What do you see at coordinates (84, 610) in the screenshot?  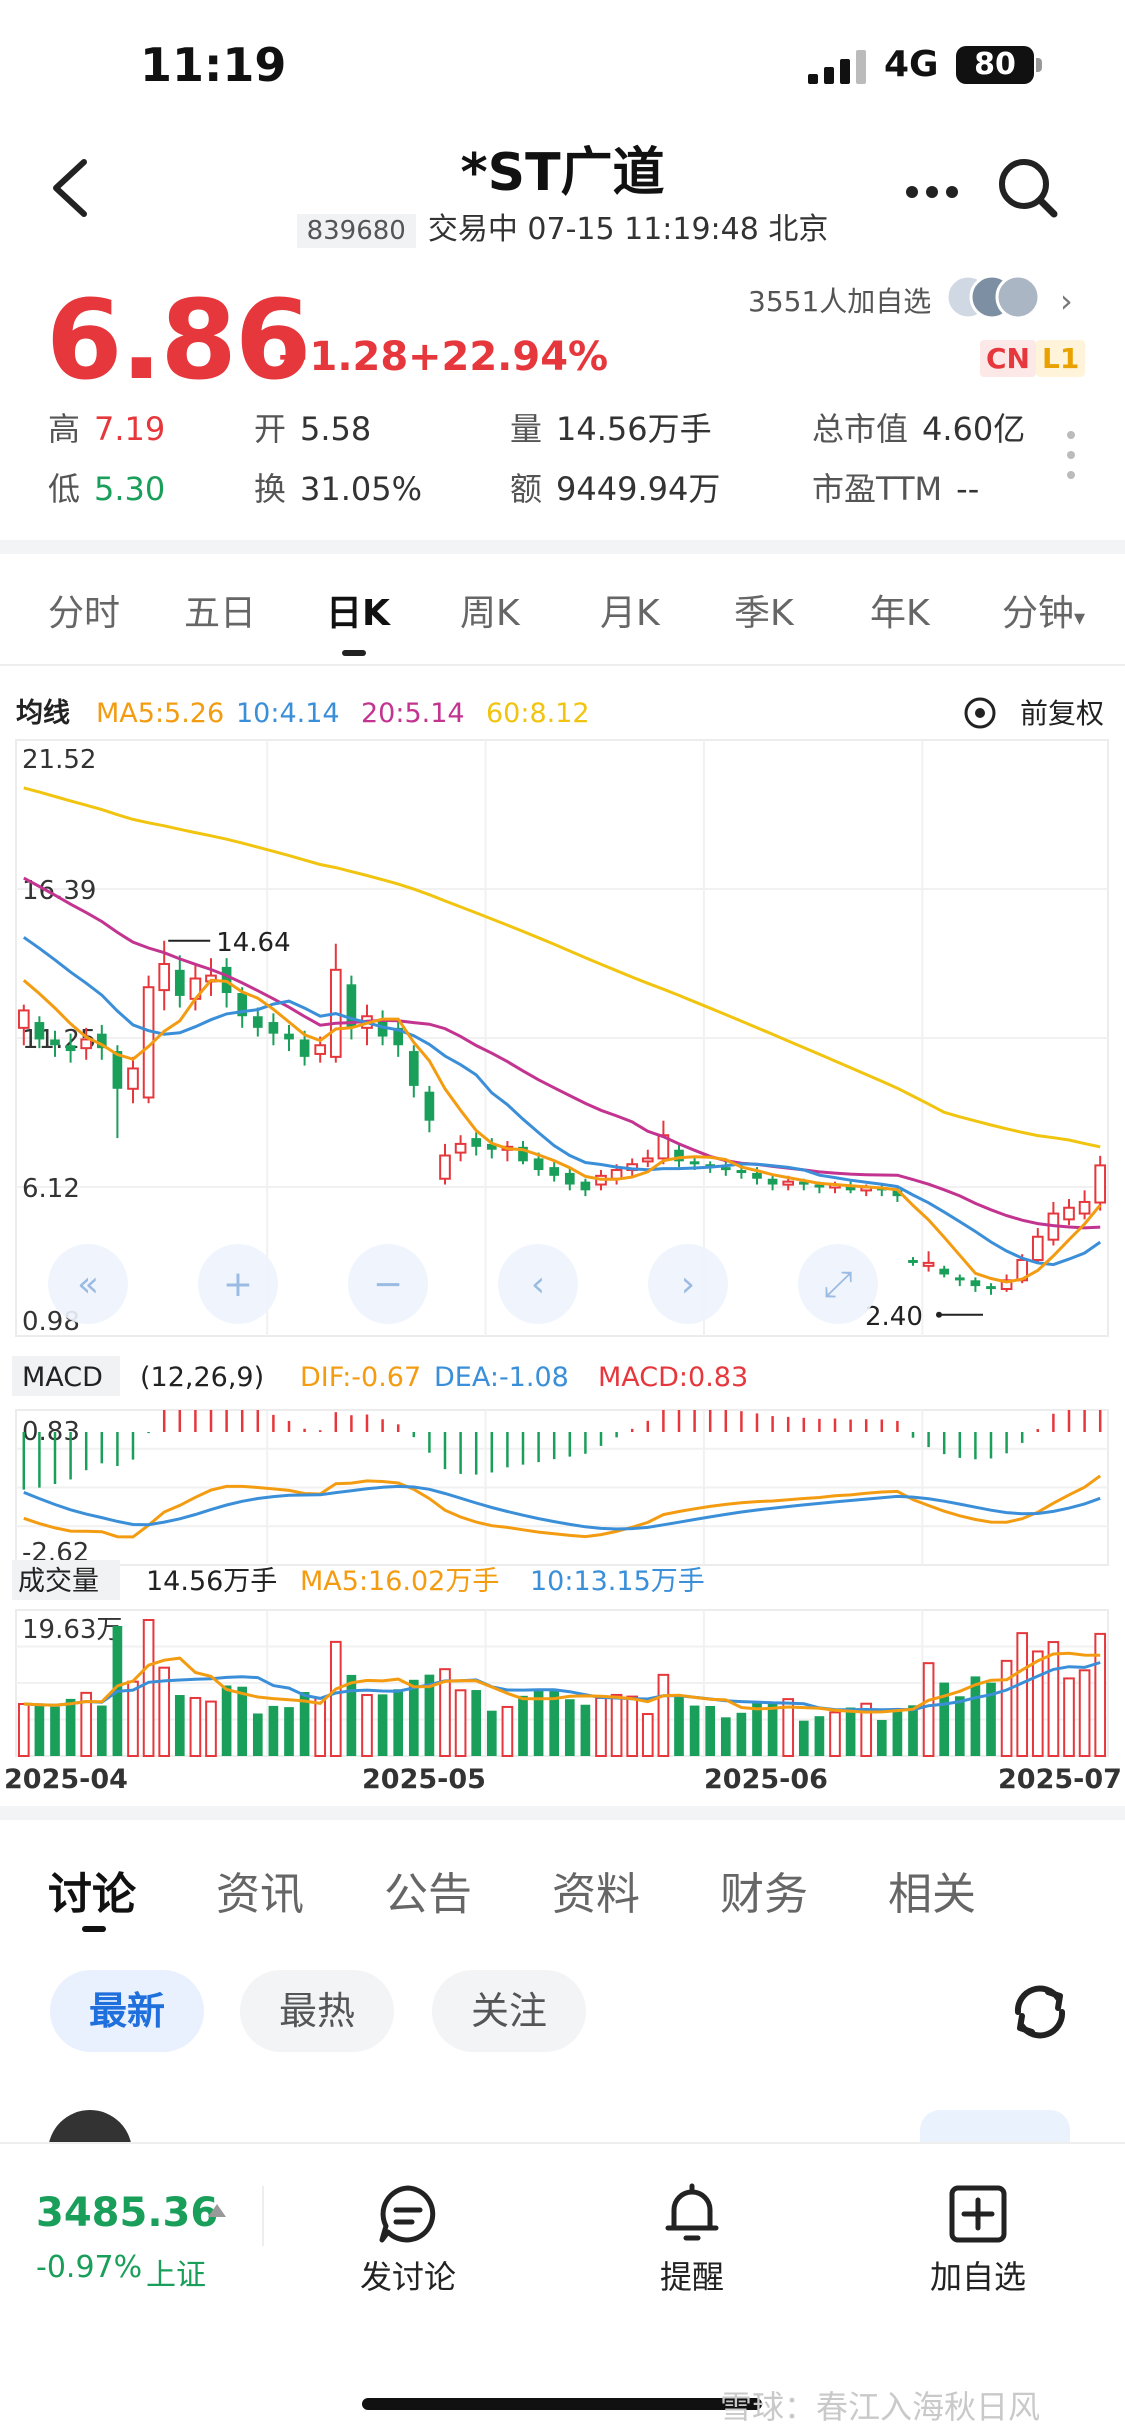 I see `tab-intraday: 分时` at bounding box center [84, 610].